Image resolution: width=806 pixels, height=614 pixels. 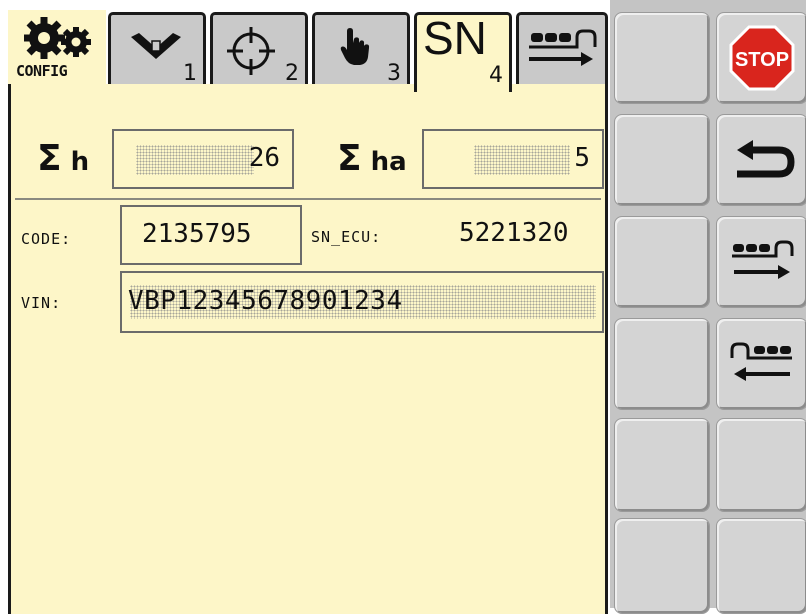 I want to click on stop-button: STOP, so click(x=761, y=58).